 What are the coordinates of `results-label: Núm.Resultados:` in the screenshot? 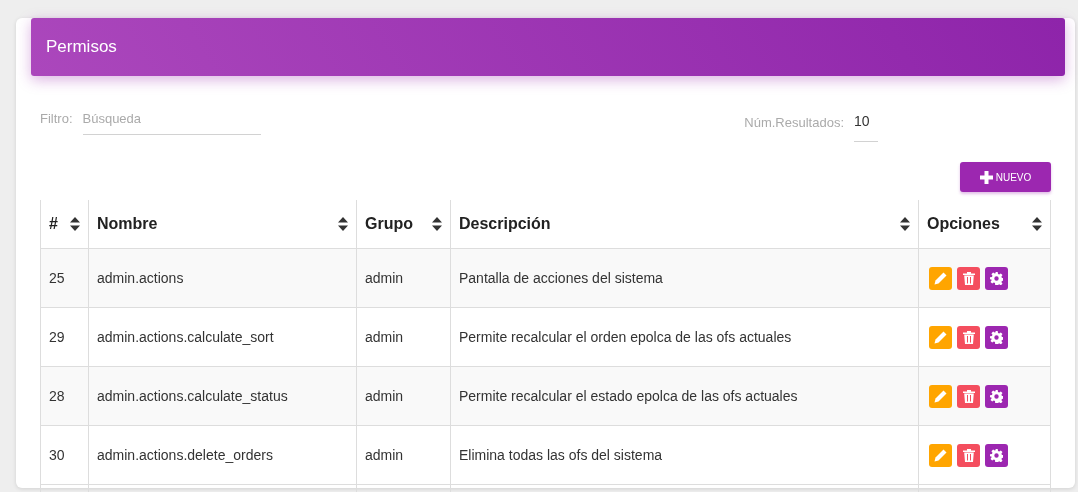 It's located at (794, 122).